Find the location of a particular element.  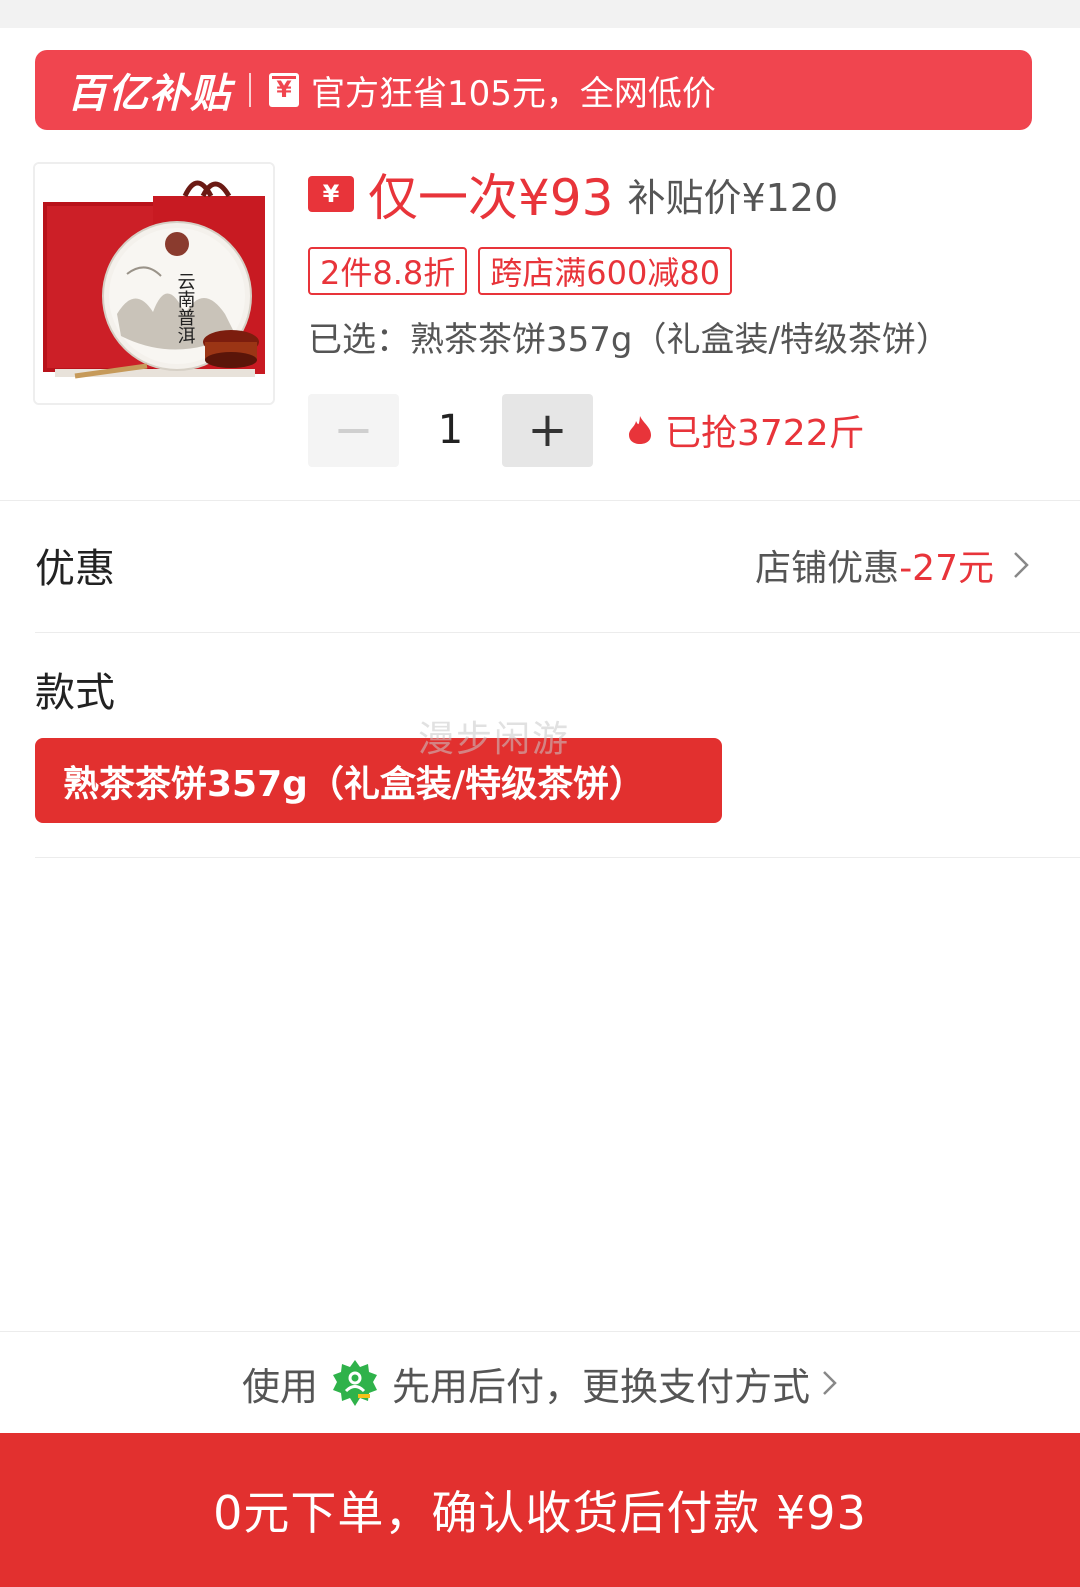

pay-later-prefix: 使用 is located at coordinates (279, 1386).